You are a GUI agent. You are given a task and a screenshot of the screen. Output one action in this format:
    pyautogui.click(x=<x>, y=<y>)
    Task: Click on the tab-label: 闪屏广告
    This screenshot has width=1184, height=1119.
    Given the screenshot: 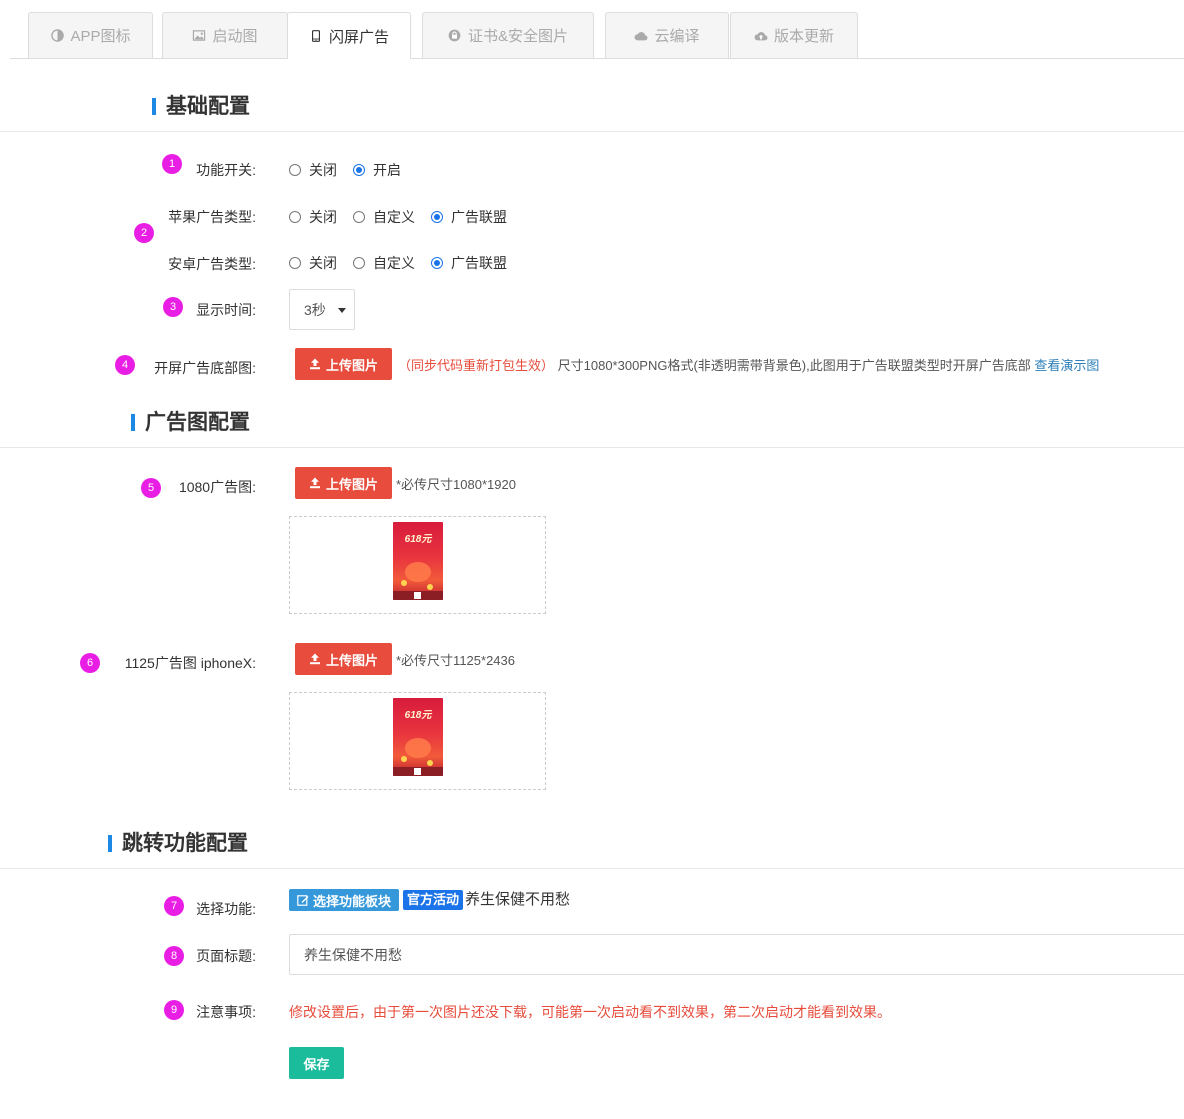 What is the action you would take?
    pyautogui.click(x=358, y=37)
    